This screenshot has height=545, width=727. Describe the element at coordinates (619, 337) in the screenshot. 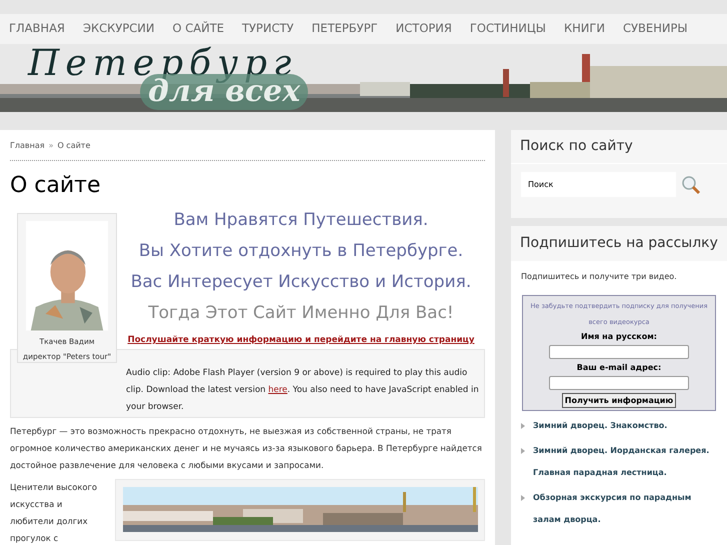

I see `name-label: Имя на русском:` at that location.